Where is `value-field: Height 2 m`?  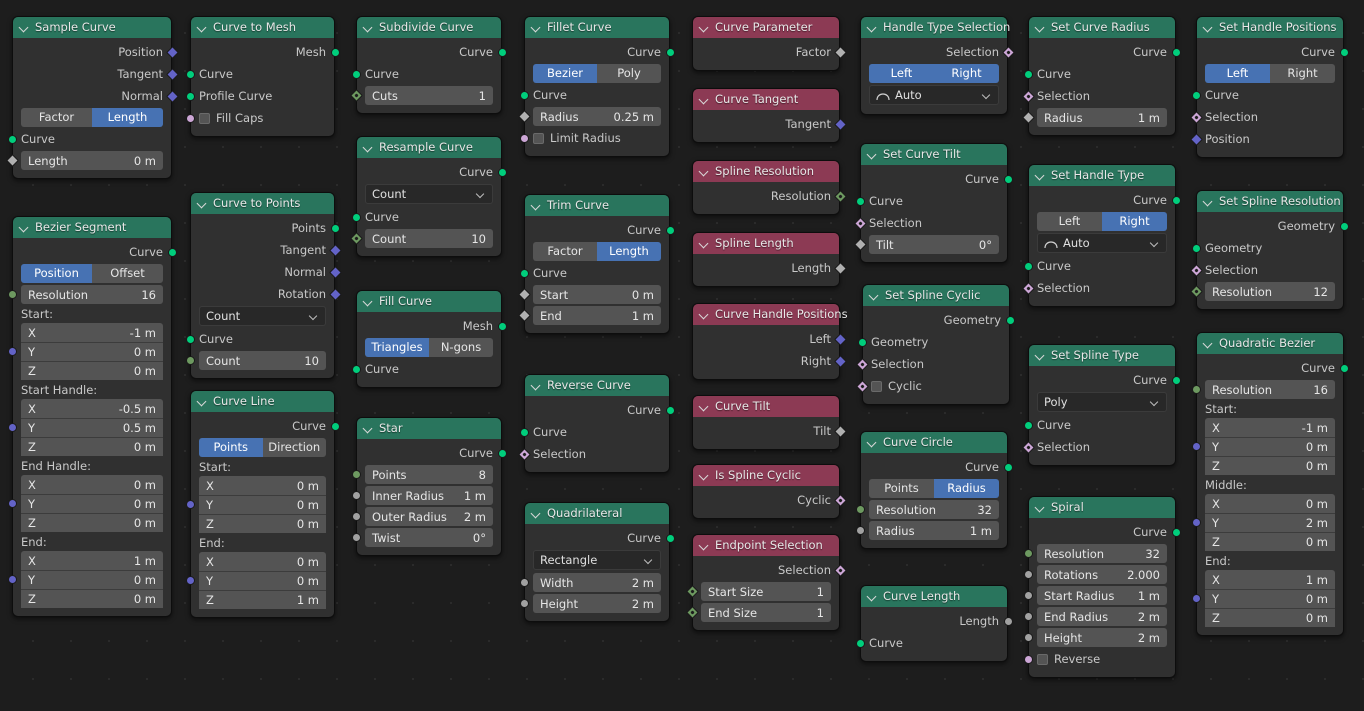
value-field: Height 2 m is located at coordinates (590, 603).